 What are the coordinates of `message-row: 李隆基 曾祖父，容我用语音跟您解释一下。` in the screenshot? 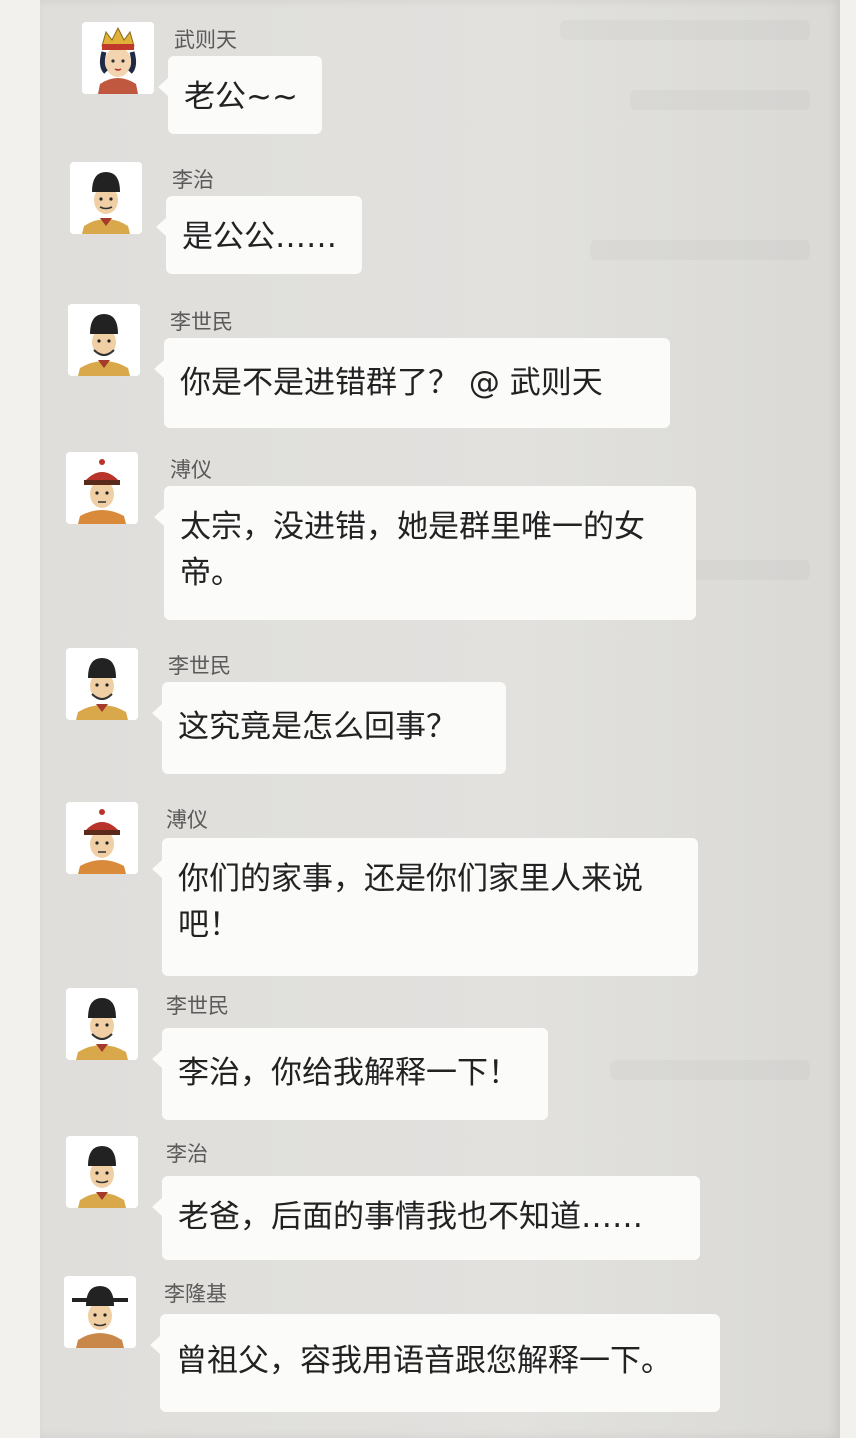 It's located at (425, 1346).